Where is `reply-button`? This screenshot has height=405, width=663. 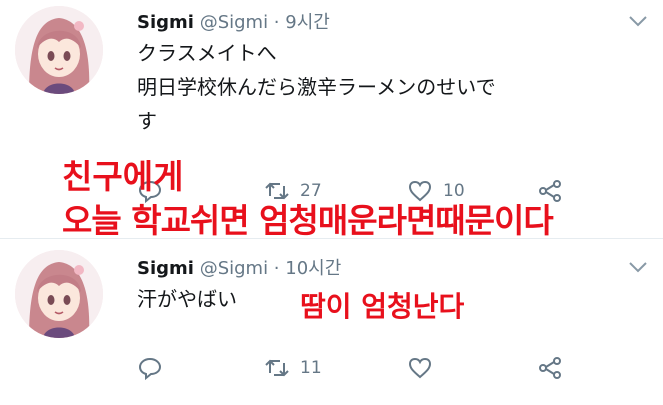 reply-button is located at coordinates (155, 368).